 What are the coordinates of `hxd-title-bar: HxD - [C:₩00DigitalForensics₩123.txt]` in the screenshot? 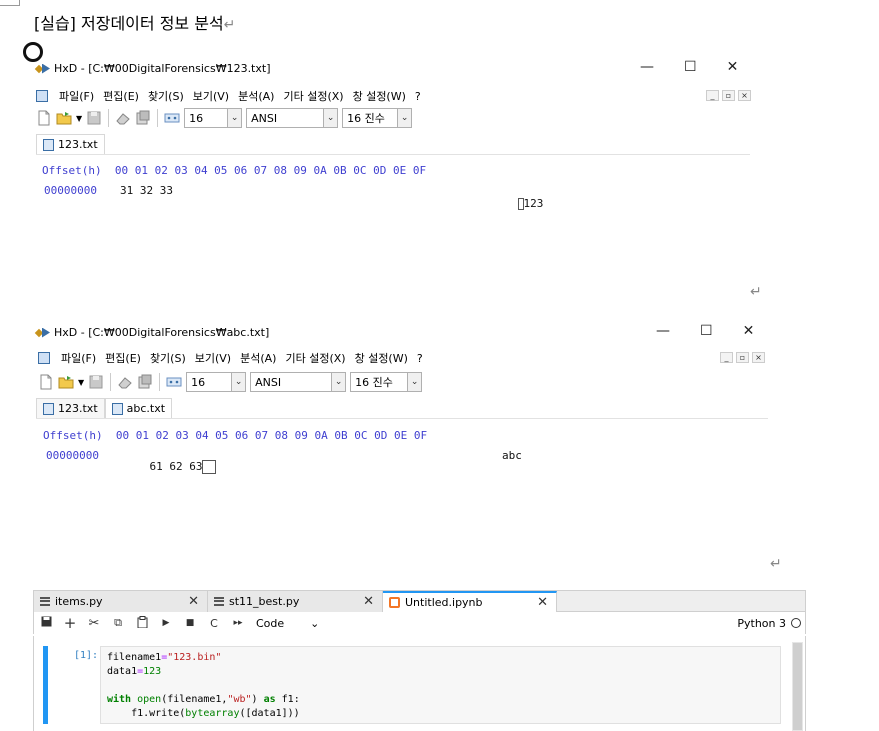 It's located at (153, 68).